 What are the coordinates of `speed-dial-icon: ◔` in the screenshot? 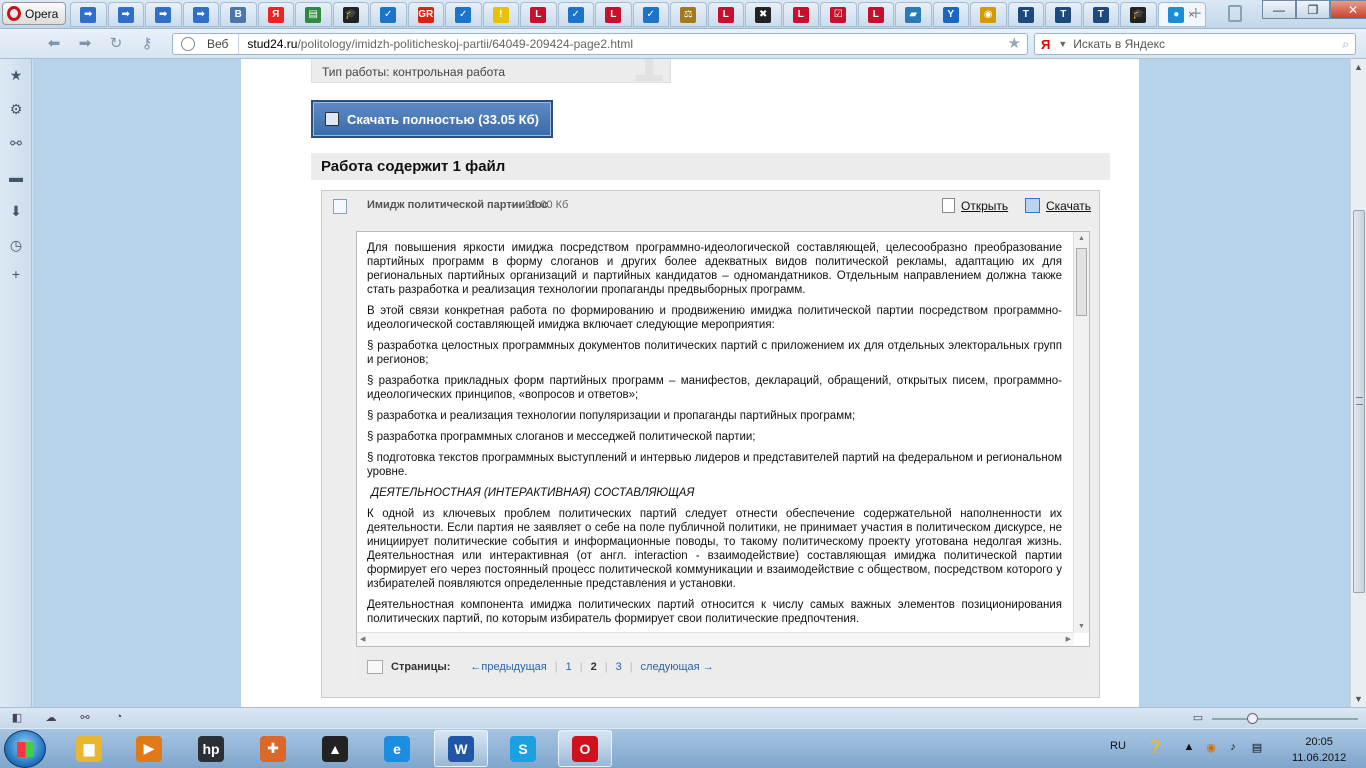 It's located at (119, 718).